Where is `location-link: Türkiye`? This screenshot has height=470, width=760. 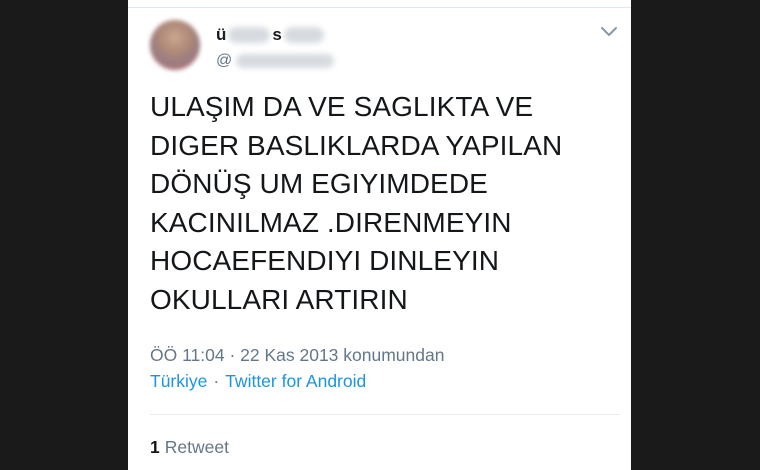
location-link: Türkiye is located at coordinates (178, 381).